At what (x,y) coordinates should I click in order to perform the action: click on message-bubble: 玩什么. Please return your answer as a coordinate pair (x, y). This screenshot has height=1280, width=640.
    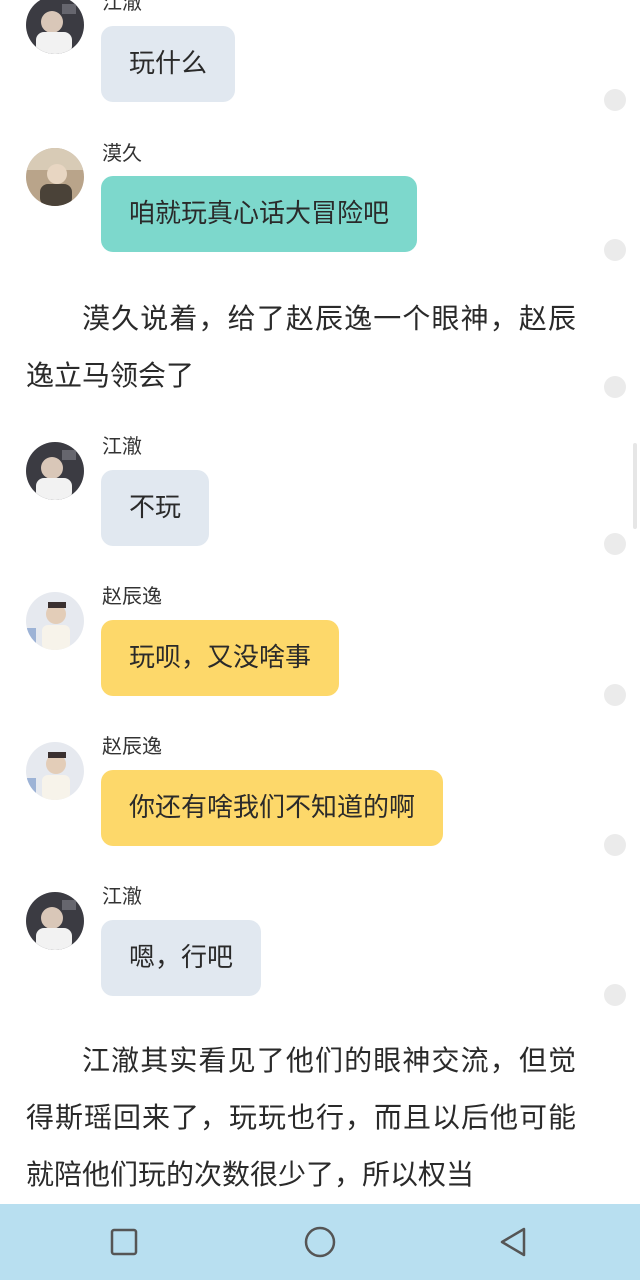
    Looking at the image, I should click on (168, 64).